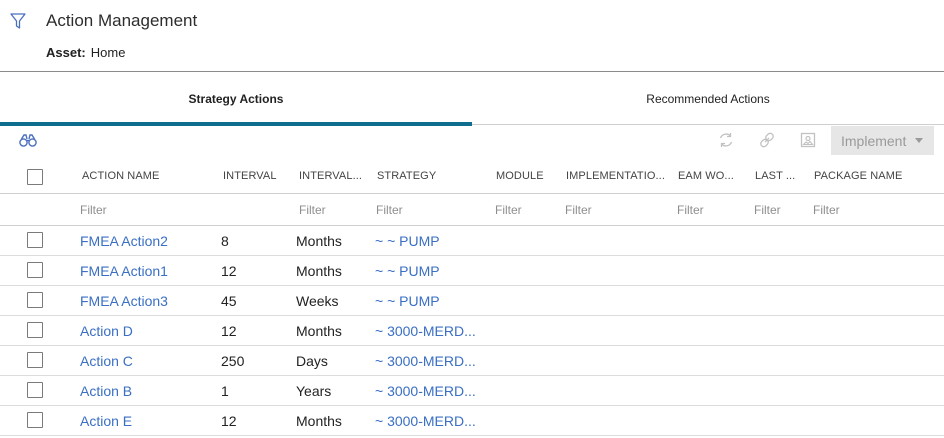  I want to click on interval-unit-value: Years, so click(314, 390).